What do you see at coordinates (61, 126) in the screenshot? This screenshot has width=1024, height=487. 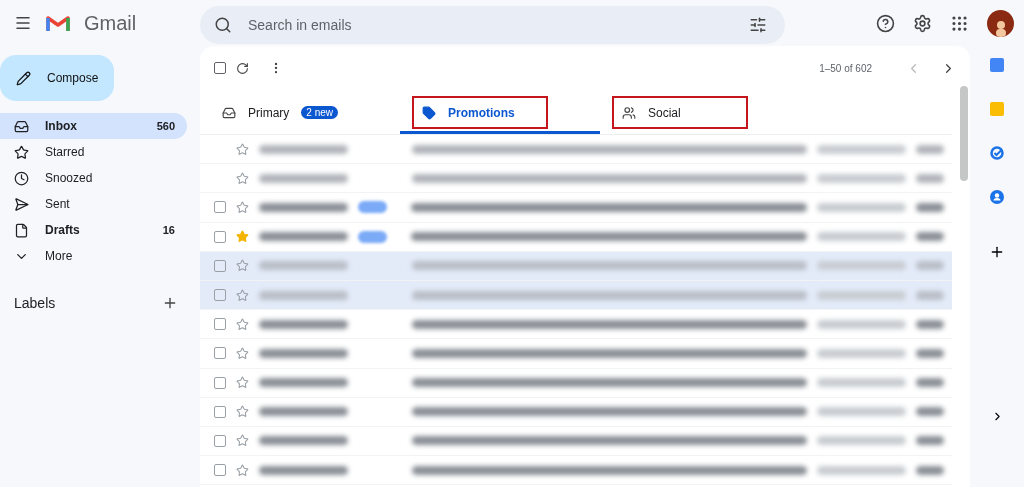 I see `sidebar-label: Inbox` at bounding box center [61, 126].